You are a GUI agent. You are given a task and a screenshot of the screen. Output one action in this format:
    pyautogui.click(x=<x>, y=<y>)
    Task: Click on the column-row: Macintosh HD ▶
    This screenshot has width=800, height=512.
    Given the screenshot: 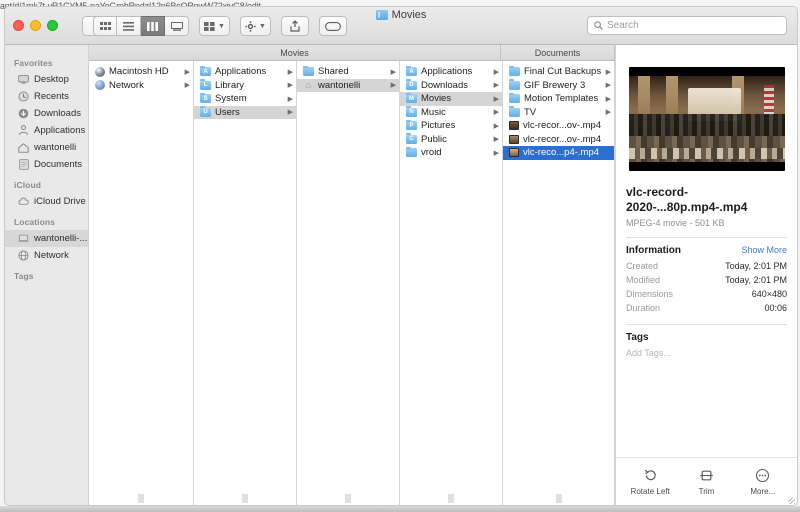 What is the action you would take?
    pyautogui.click(x=141, y=72)
    